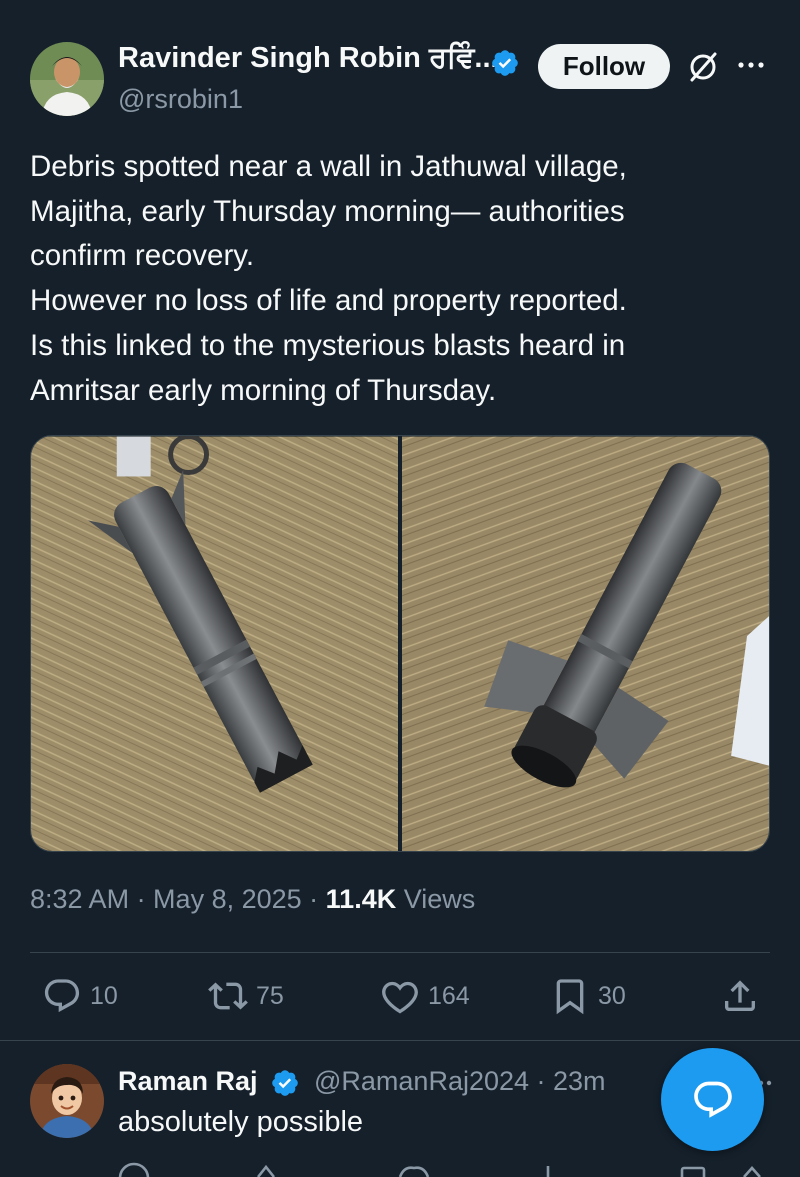 The width and height of the screenshot is (800, 1177). Describe the element at coordinates (67, 79) in the screenshot. I see `author-avatar` at that location.